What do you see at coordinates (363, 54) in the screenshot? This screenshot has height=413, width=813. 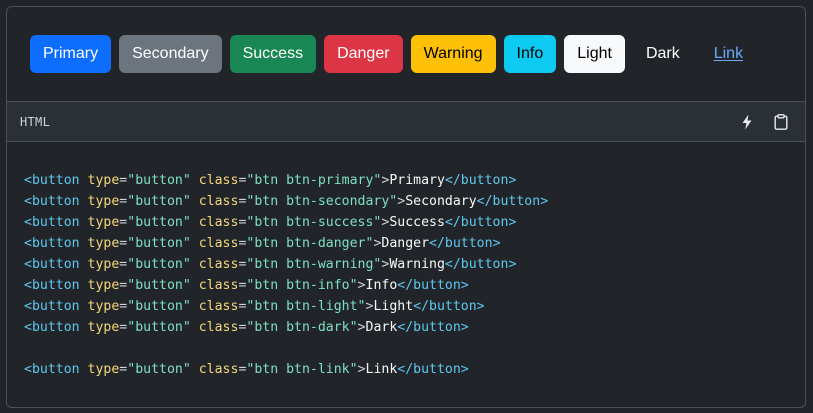 I see `danger-button: Danger` at bounding box center [363, 54].